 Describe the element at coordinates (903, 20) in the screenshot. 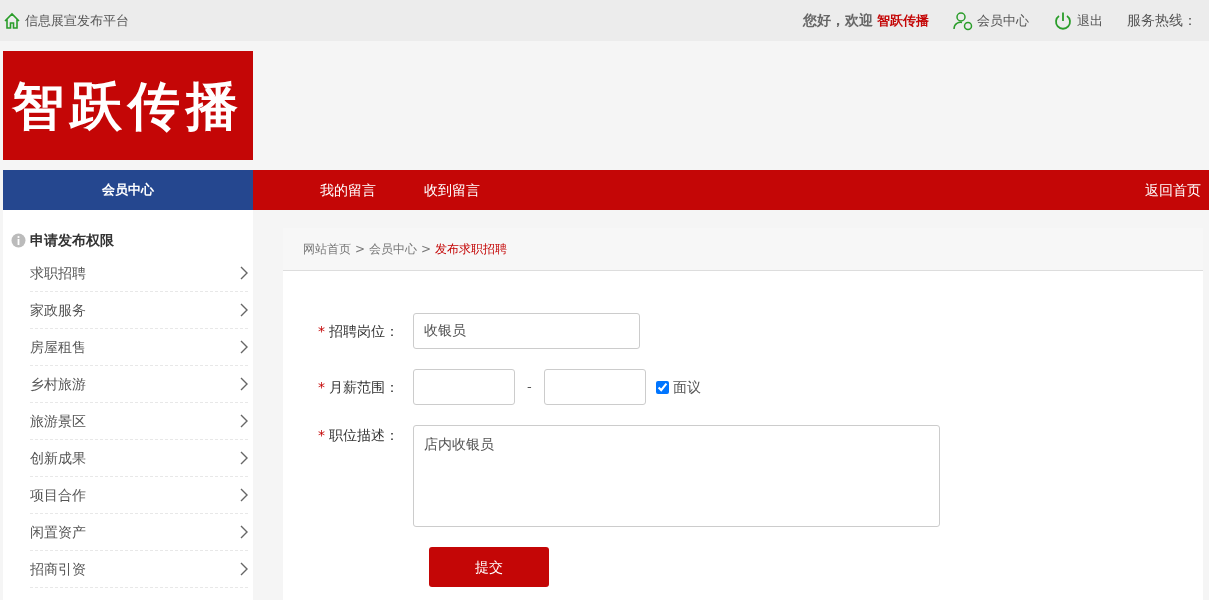

I see `user-name-link: 智跃传播` at that location.